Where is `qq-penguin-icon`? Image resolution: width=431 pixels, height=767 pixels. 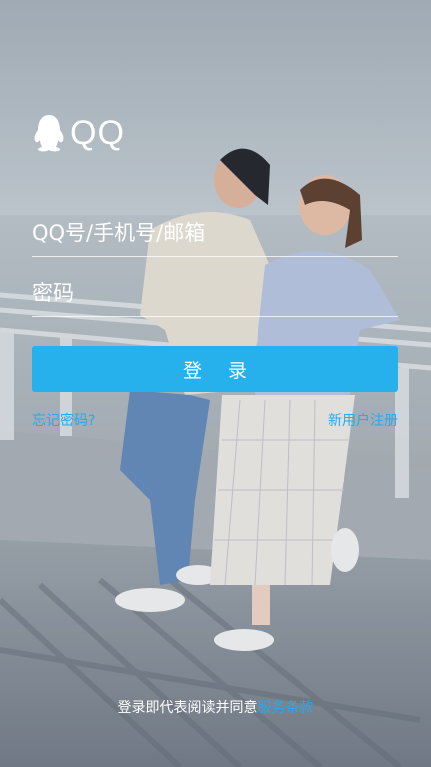
qq-penguin-icon is located at coordinates (49, 133).